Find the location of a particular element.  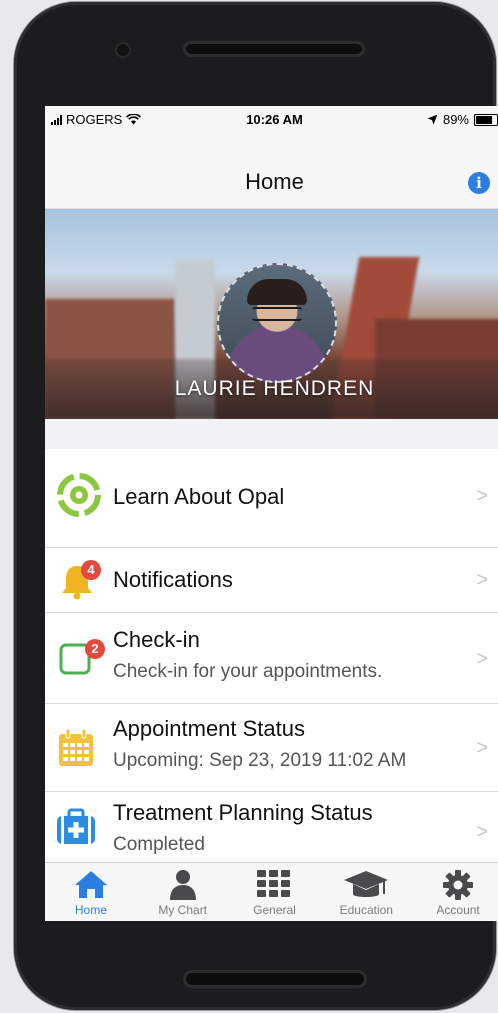

status-bar: ROGERS 10:26 AM 89% is located at coordinates (271, 119).